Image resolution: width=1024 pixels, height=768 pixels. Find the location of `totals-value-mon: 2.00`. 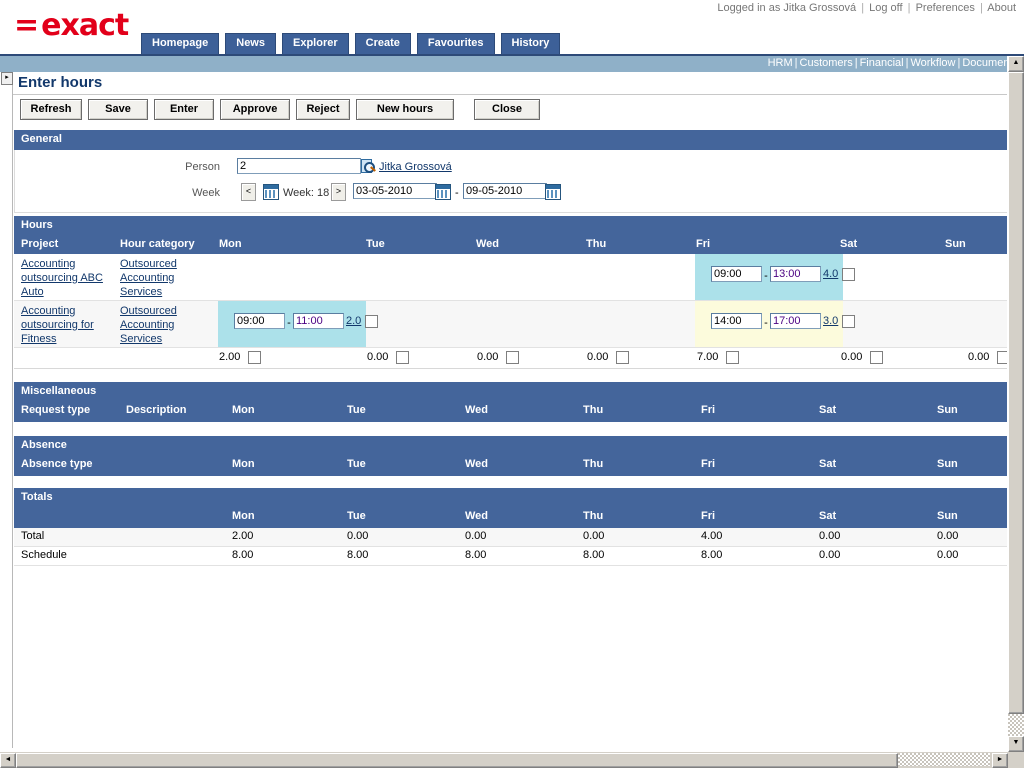

totals-value-mon: 2.00 is located at coordinates (243, 536).